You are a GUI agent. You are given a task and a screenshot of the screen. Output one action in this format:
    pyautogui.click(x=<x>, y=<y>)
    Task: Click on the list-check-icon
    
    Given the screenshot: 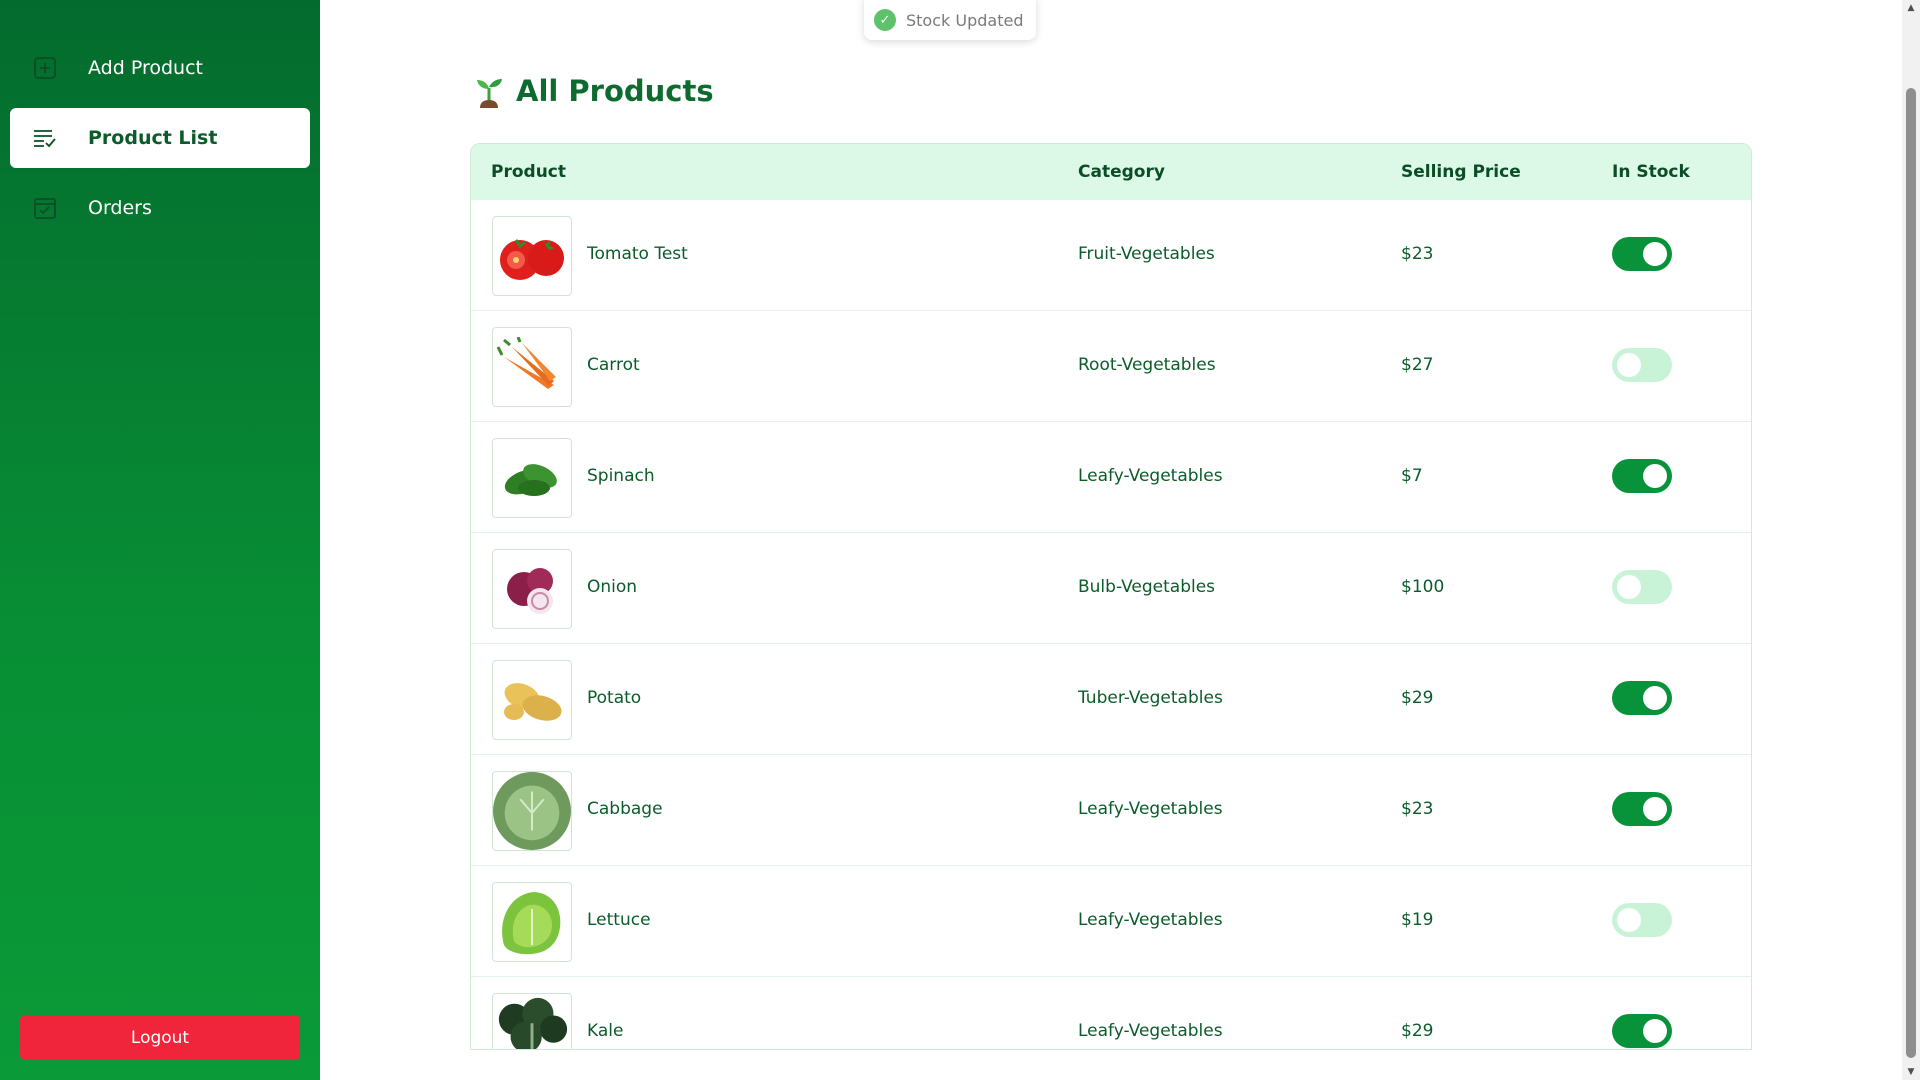 What is the action you would take?
    pyautogui.click(x=45, y=138)
    